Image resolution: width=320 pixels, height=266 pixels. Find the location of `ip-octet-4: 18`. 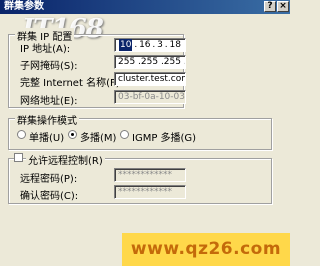

ip-octet-4: 18 is located at coordinates (175, 45).